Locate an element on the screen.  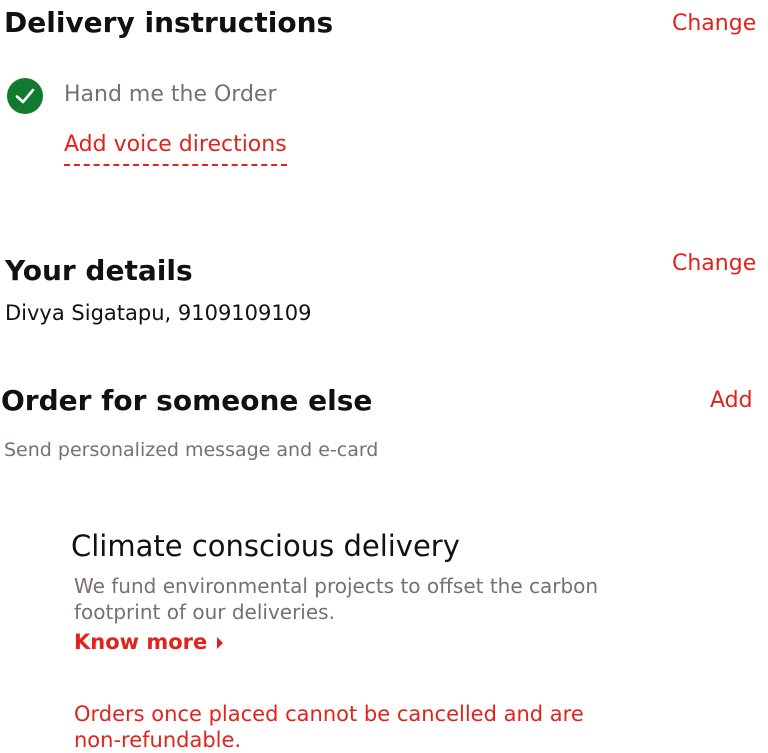
your-details-change-link: Change is located at coordinates (714, 264).